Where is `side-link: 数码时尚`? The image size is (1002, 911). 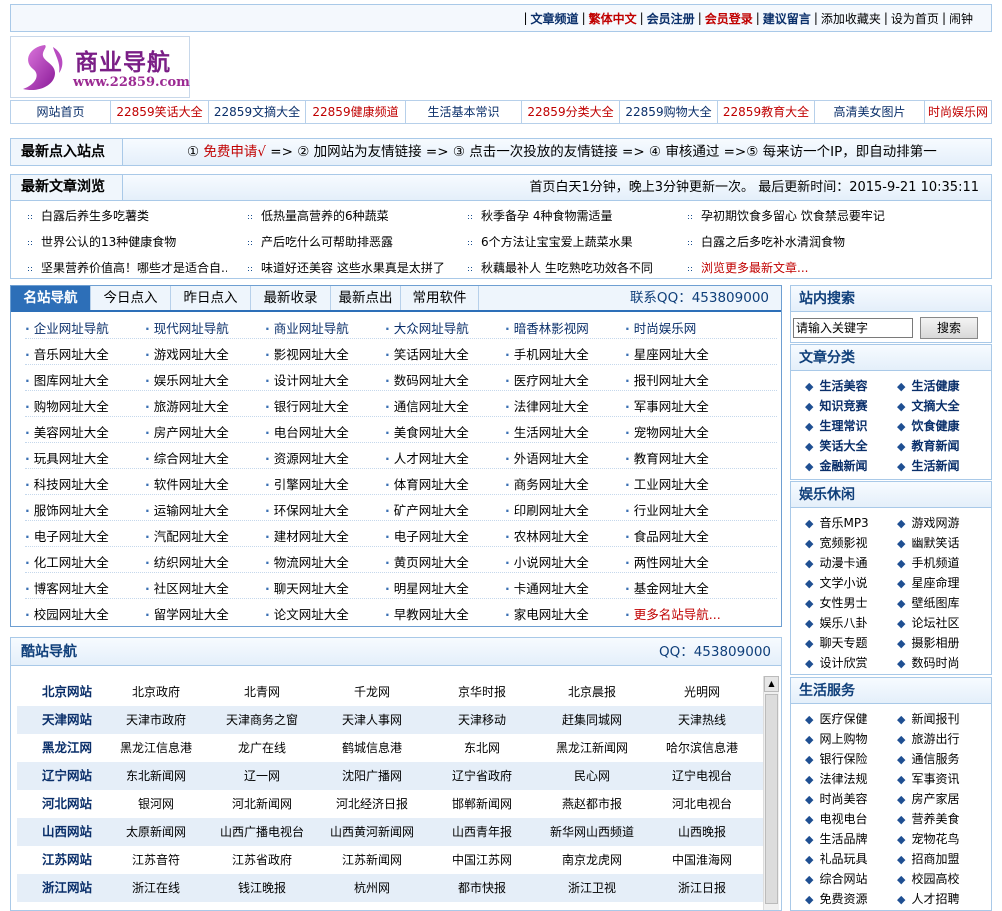 side-link: 数码时尚 is located at coordinates (928, 662).